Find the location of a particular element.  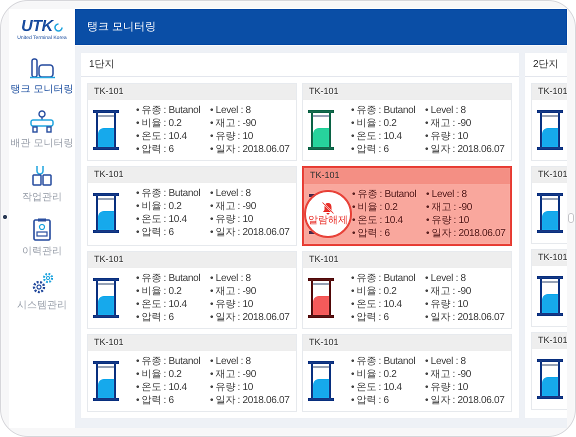

page-title: 탱크 모니터링 is located at coordinates (121, 27).